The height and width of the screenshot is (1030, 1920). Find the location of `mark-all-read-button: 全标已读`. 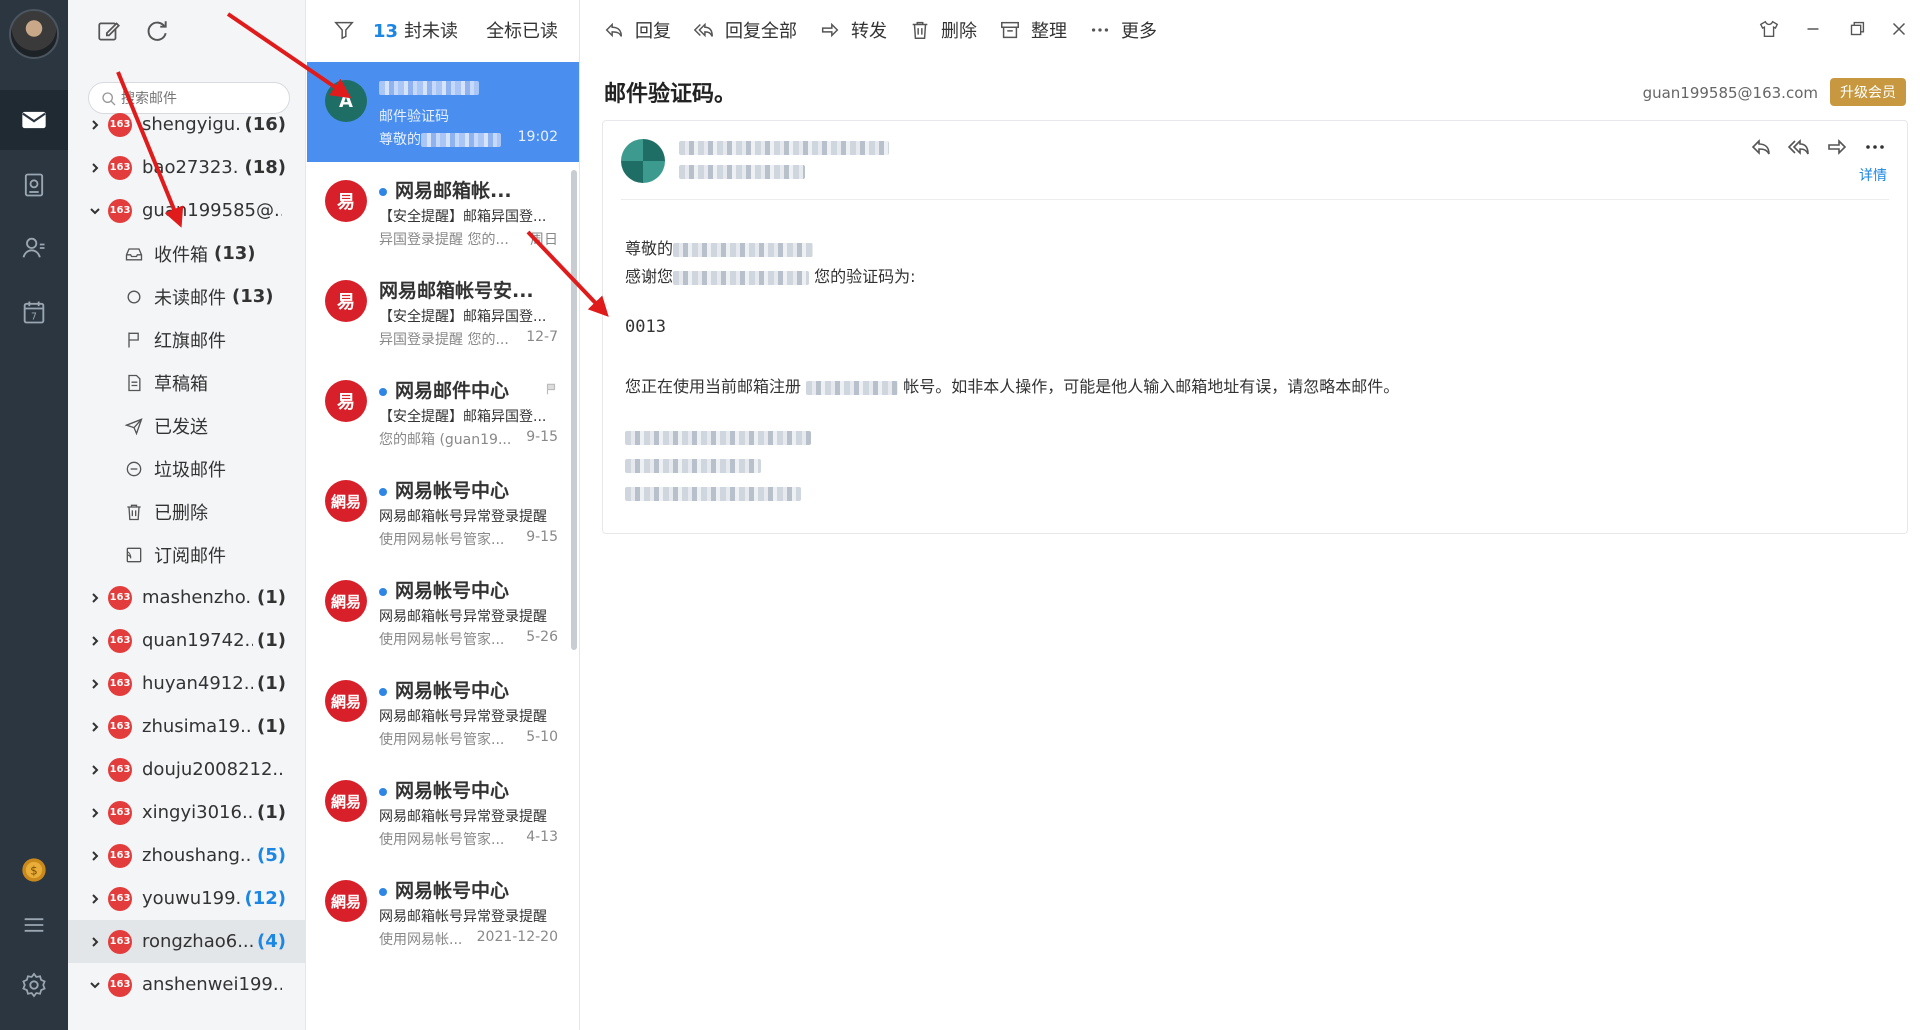

mark-all-read-button: 全标已读 is located at coordinates (522, 30).